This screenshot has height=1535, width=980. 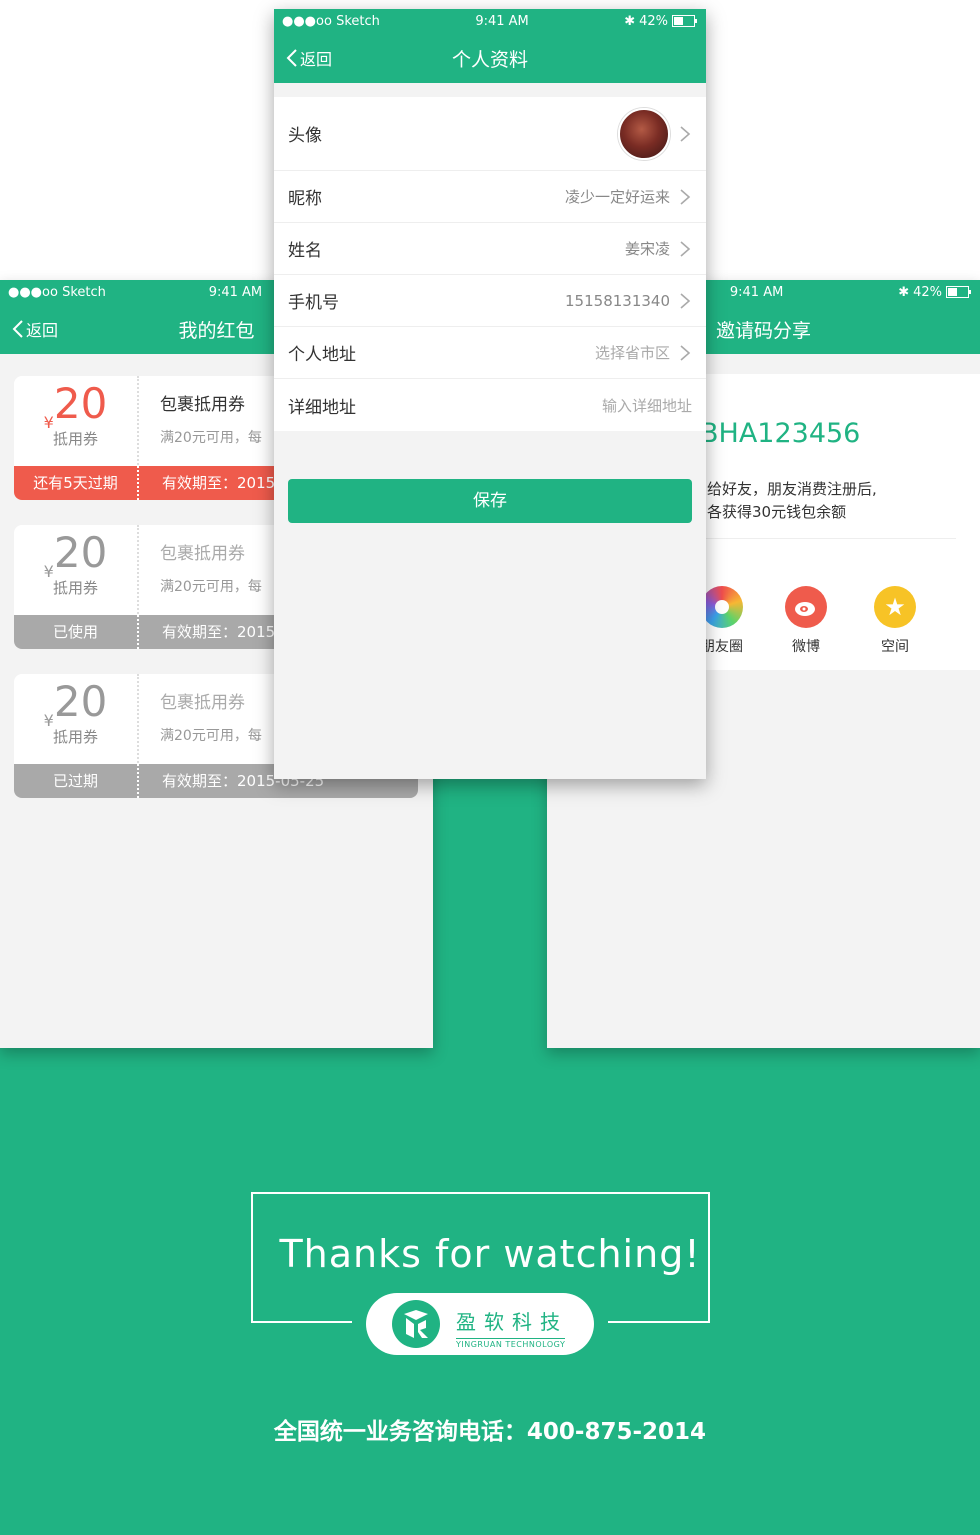 I want to click on hotline-text: 全国统一业务咨询电话：400-875-2014, so click(x=490, y=1432).